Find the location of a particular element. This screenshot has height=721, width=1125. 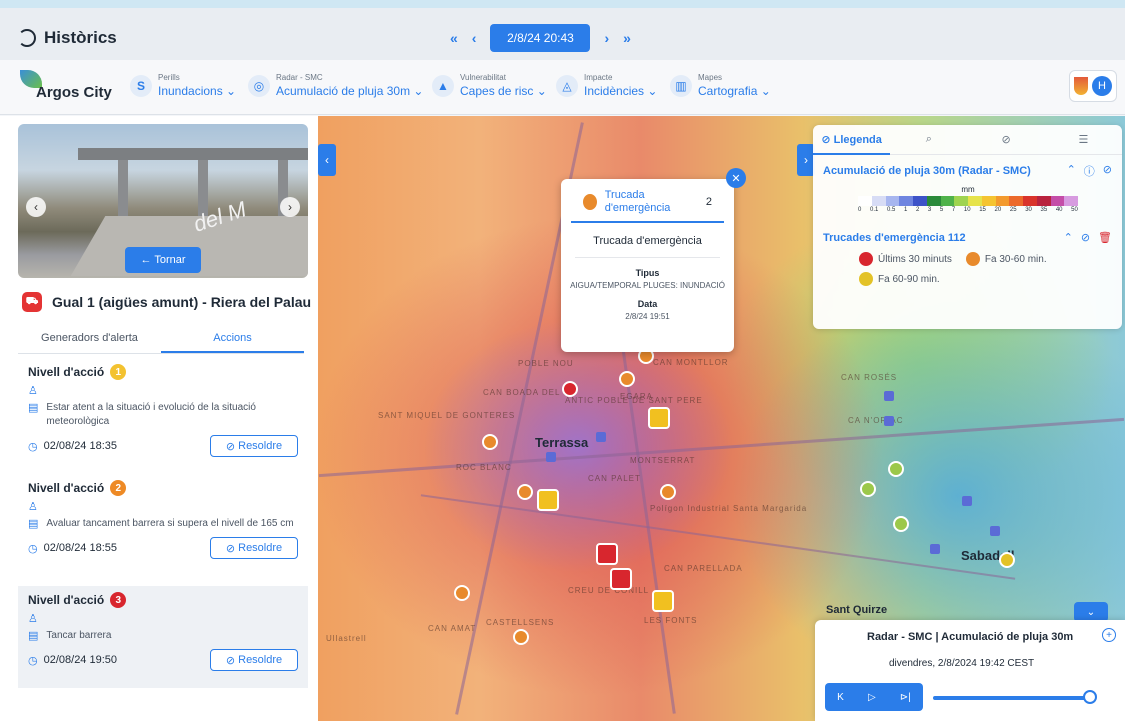

action-date-text: 02/08/24 18:55 is located at coordinates (80, 548).